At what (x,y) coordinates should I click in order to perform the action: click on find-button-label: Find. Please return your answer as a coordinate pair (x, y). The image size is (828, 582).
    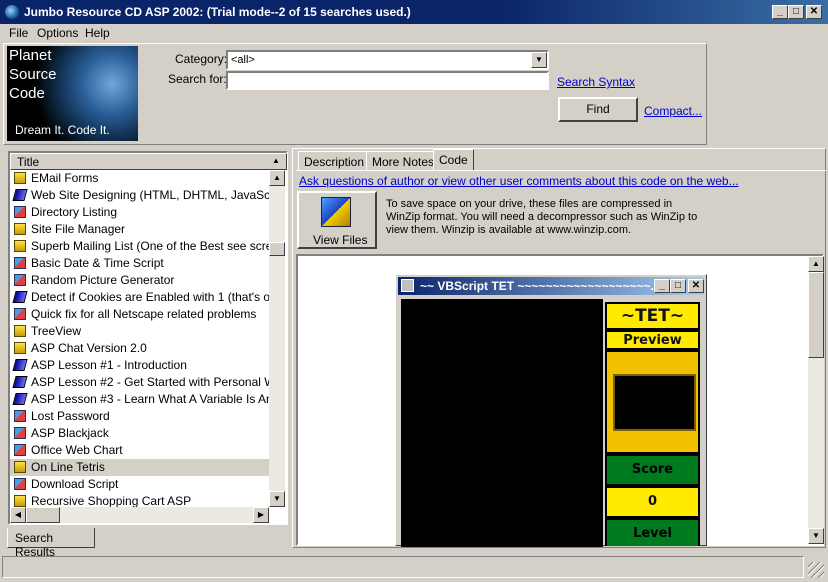
    Looking at the image, I should click on (598, 109).